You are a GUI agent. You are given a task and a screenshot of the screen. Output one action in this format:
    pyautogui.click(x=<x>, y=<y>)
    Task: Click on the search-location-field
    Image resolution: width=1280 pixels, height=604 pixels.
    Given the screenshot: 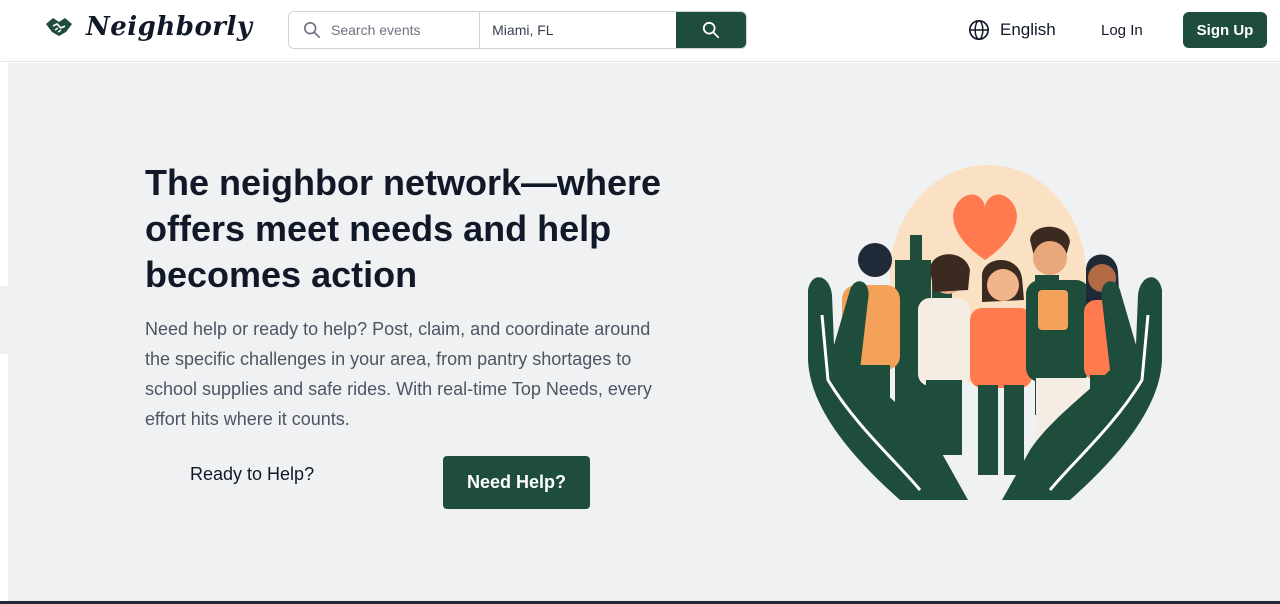 What is the action you would take?
    pyautogui.click(x=578, y=30)
    